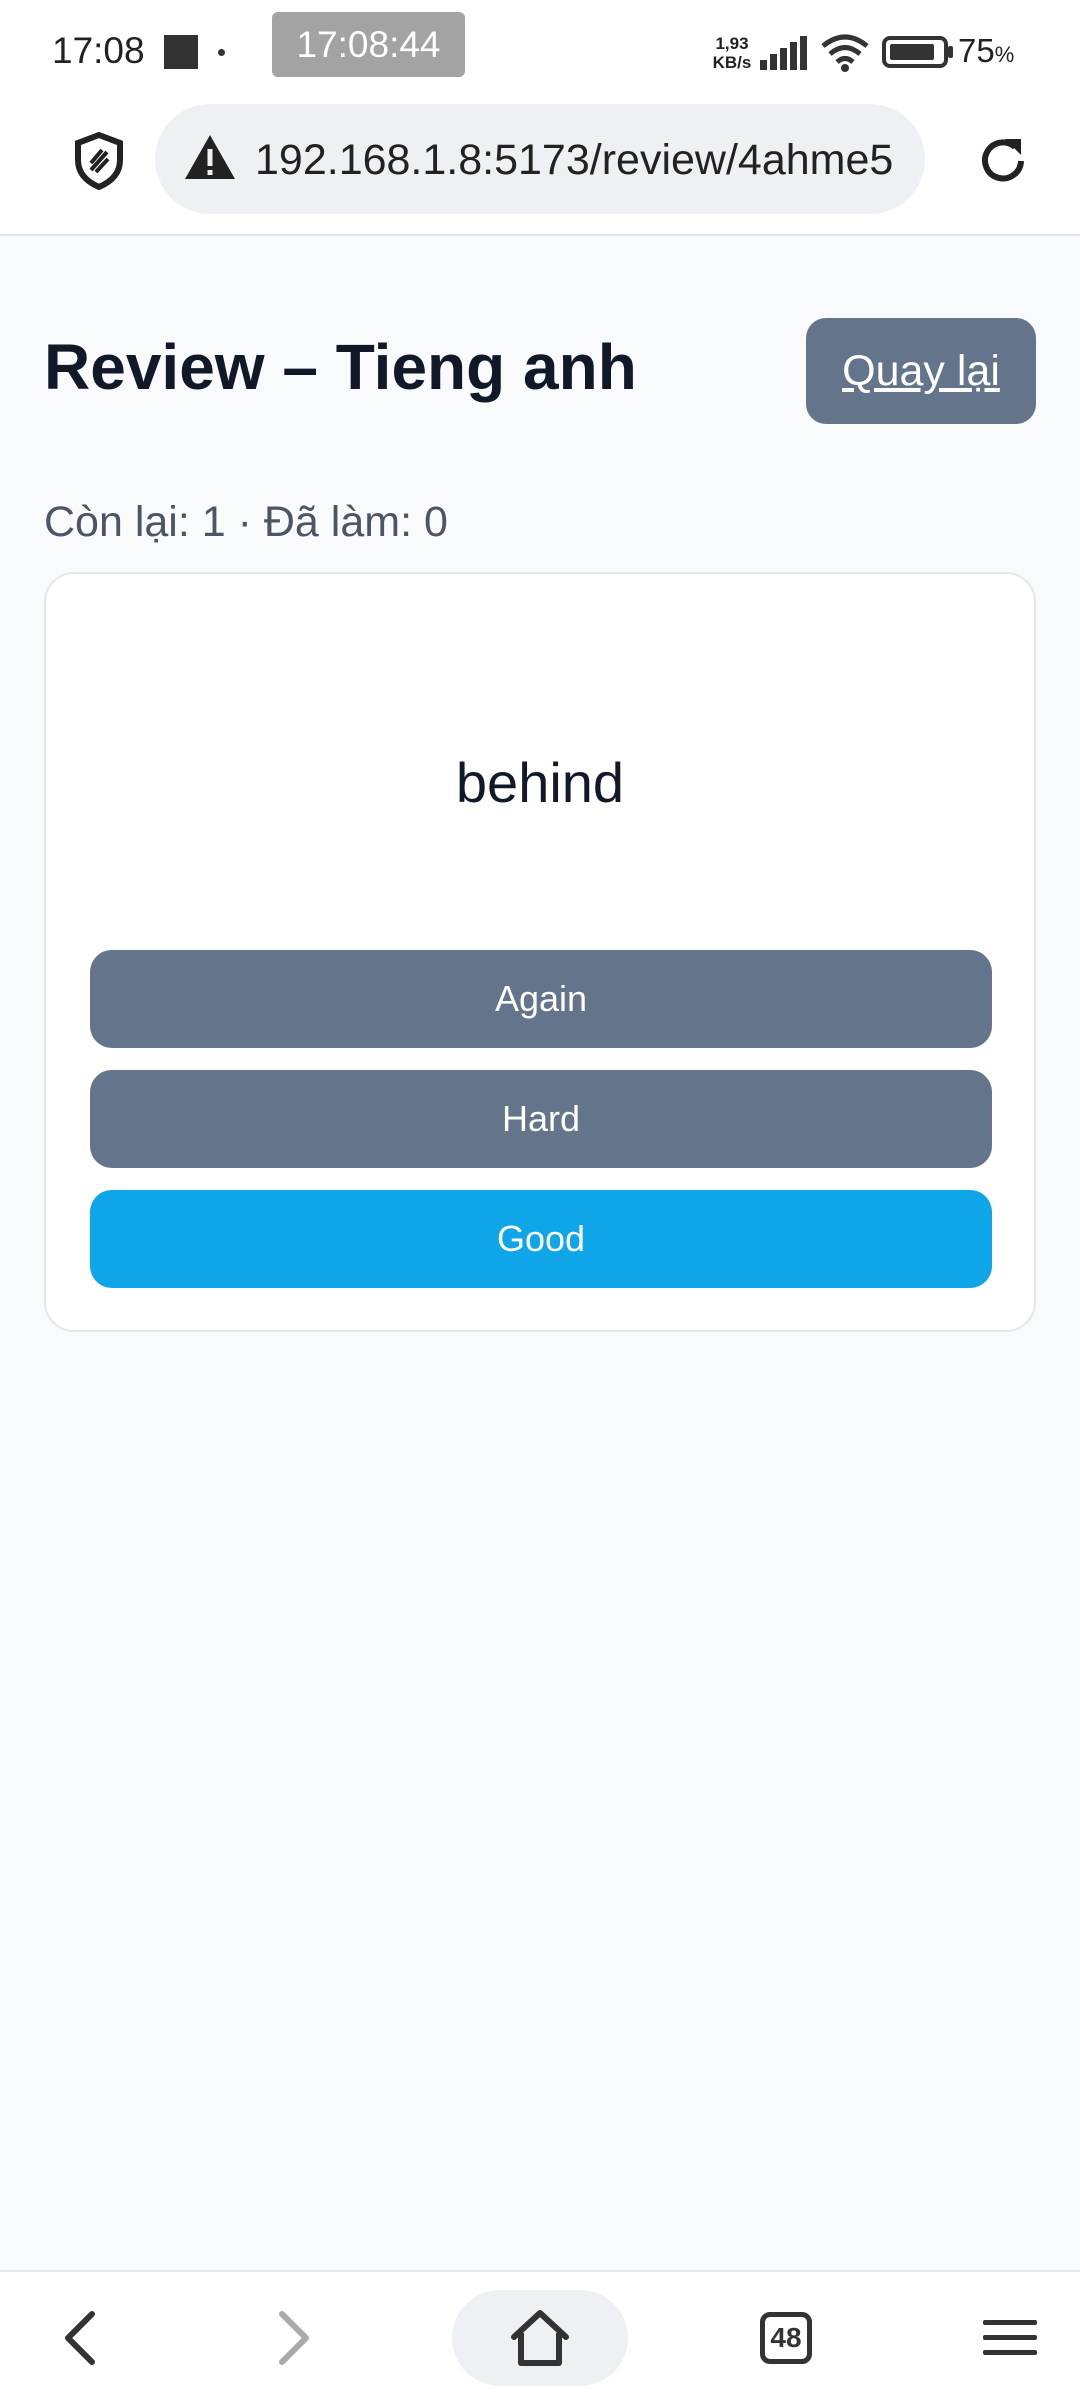  What do you see at coordinates (221, 52) in the screenshot?
I see `notification-dot-icon` at bounding box center [221, 52].